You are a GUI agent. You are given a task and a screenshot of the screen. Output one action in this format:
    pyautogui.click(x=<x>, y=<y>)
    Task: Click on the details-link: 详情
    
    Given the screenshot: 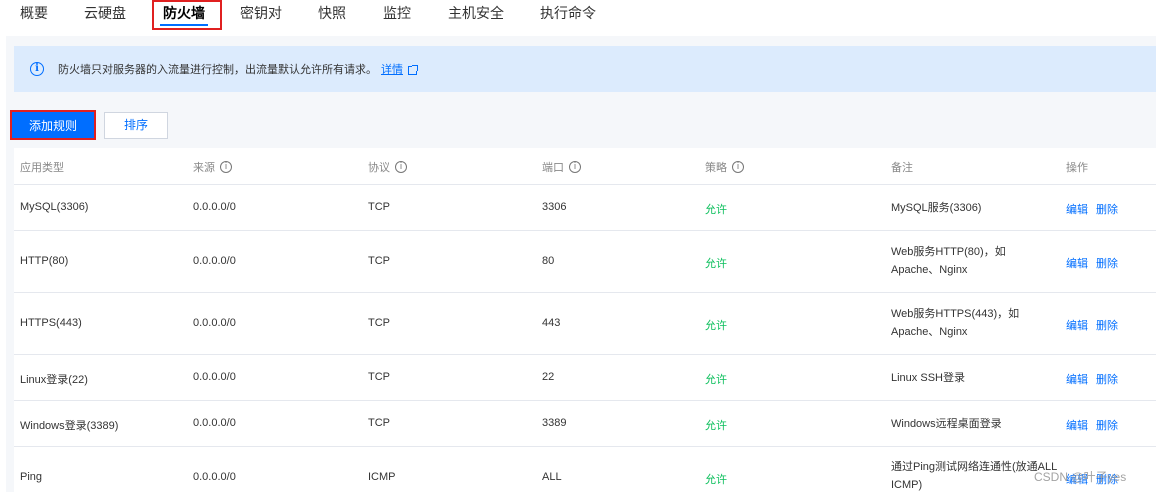 What is the action you would take?
    pyautogui.click(x=392, y=69)
    